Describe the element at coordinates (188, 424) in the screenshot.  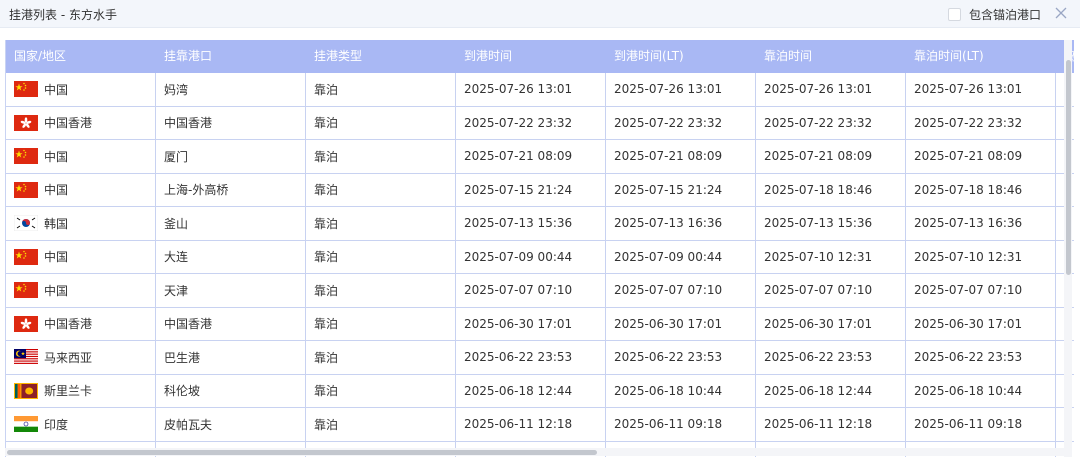
I see `port-cell-text: 皮帕瓦夫` at that location.